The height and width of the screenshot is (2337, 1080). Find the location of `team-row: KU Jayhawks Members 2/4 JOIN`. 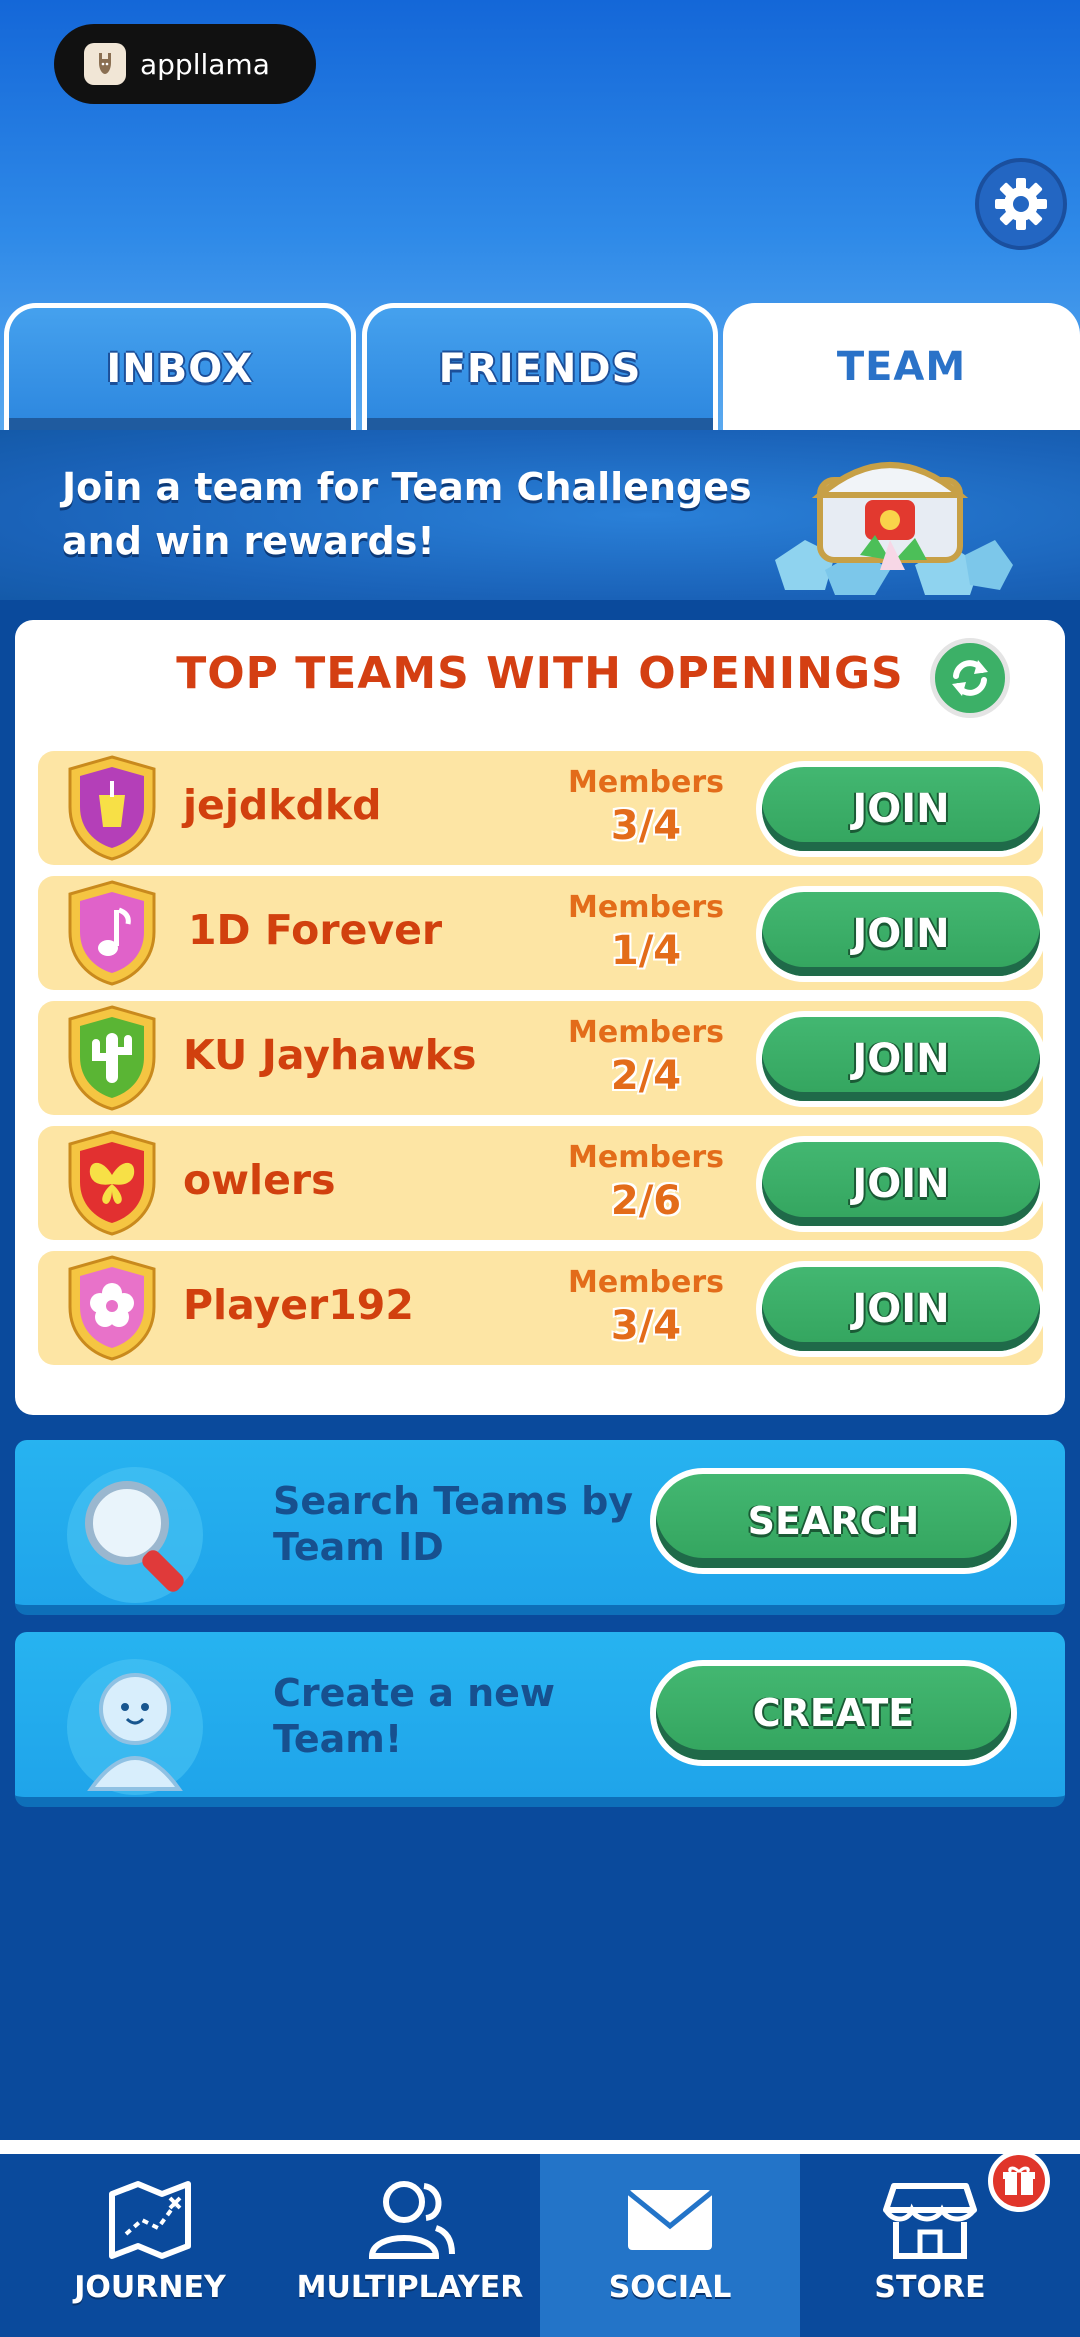

team-row: KU Jayhawks Members 2/4 JOIN is located at coordinates (542, 1058).